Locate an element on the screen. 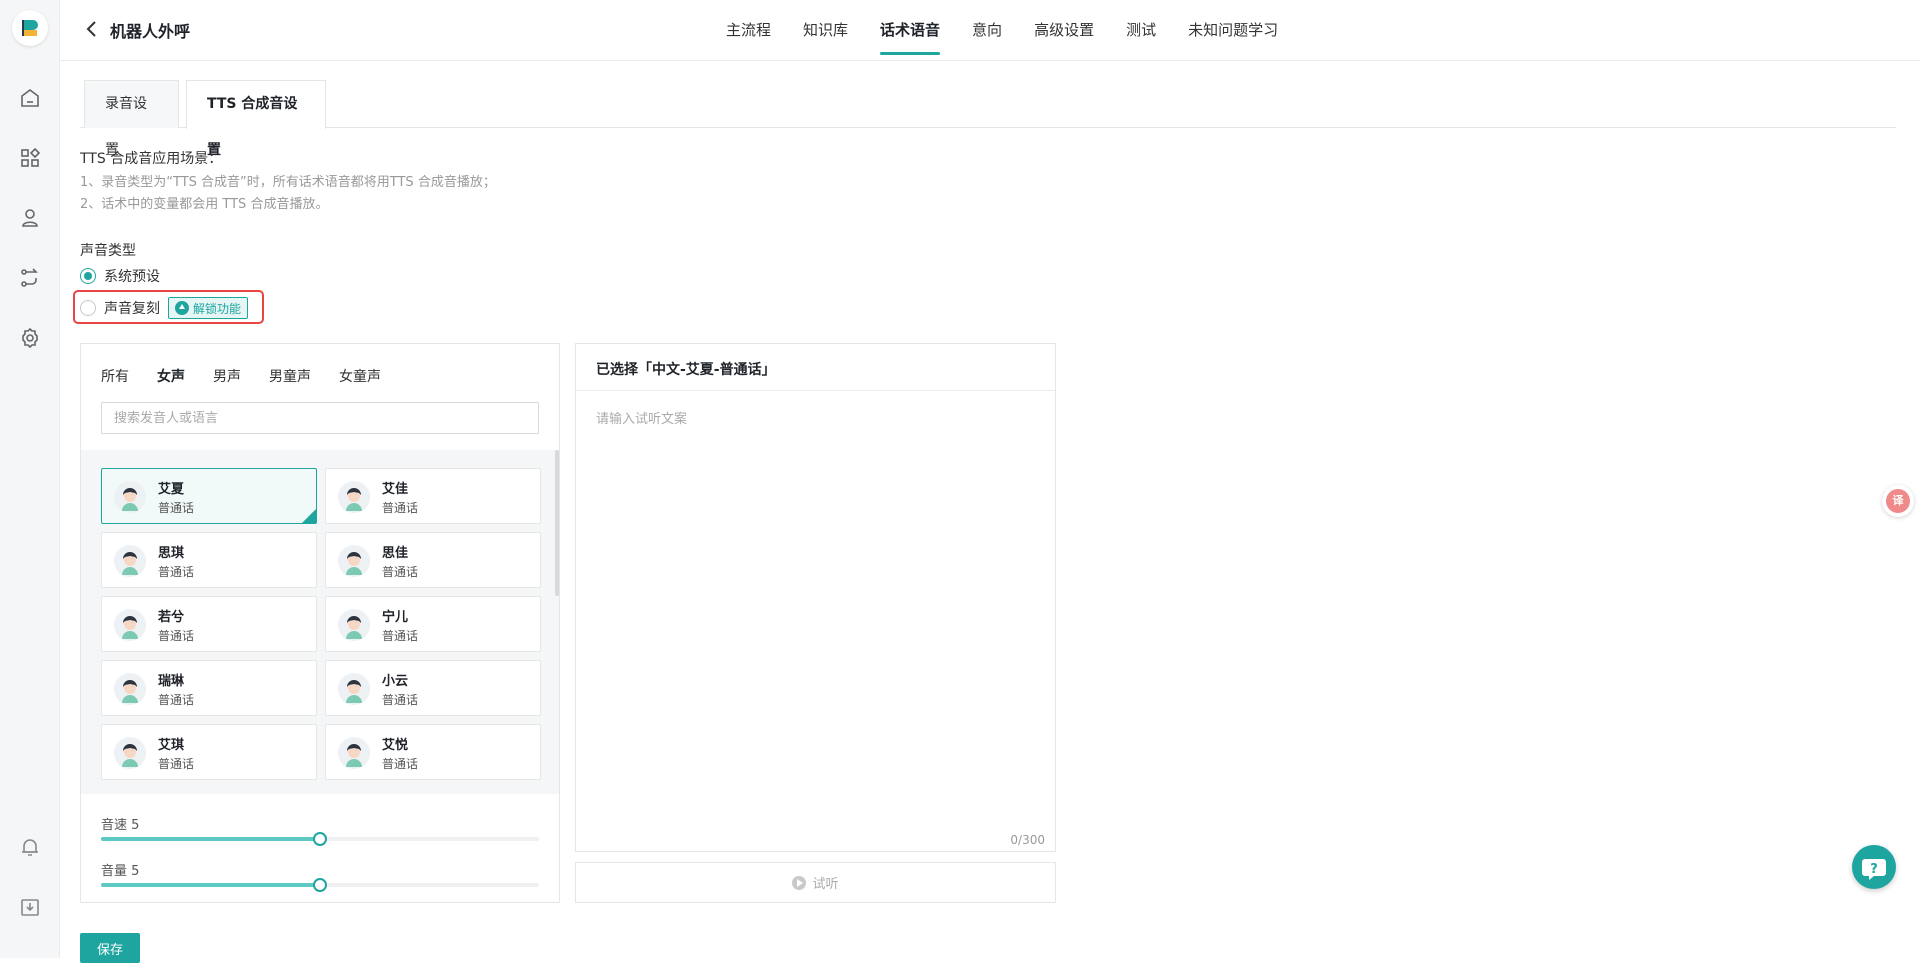 This screenshot has height=963, width=1920. voice-card: 小云 普通话 is located at coordinates (433, 688).